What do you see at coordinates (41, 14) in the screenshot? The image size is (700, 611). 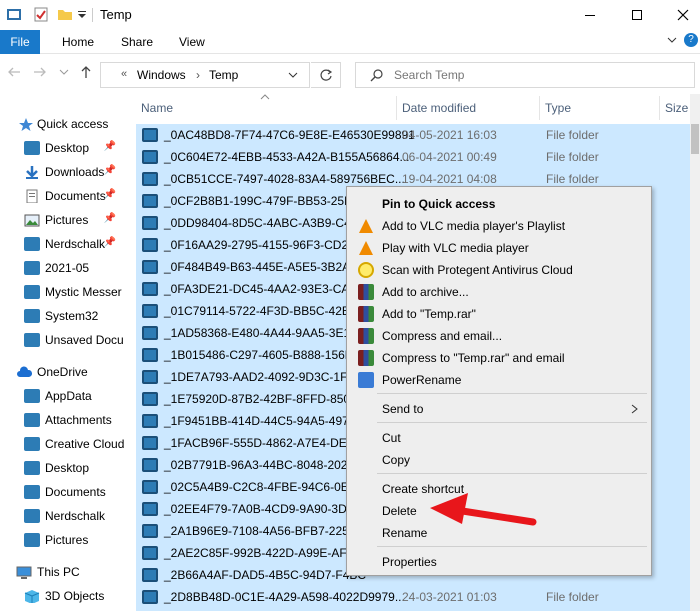 I see `properties-icon` at bounding box center [41, 14].